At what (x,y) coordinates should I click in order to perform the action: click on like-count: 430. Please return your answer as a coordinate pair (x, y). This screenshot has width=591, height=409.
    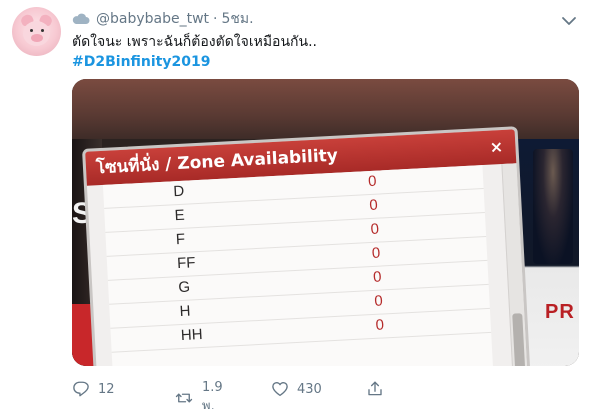
    Looking at the image, I should click on (309, 389).